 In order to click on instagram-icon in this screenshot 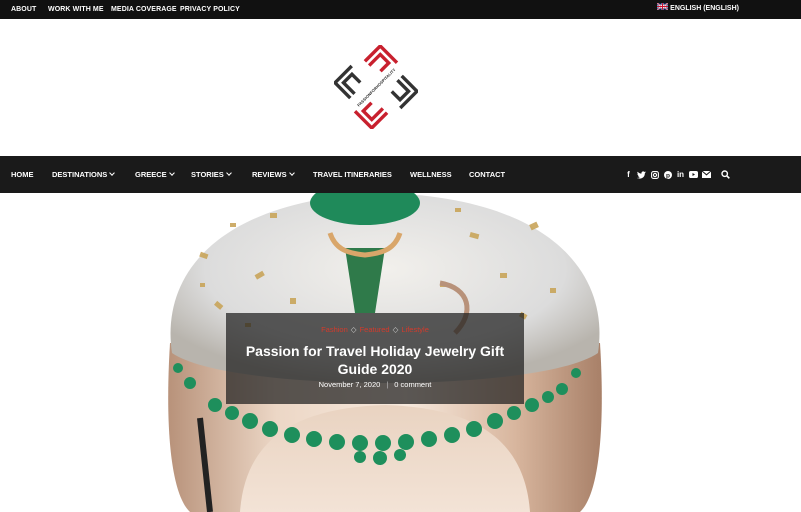, I will do `click(654, 174)`.